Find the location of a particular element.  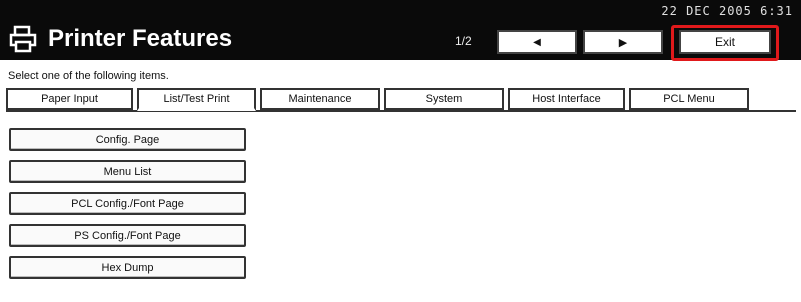

previous-page-button: ◀ is located at coordinates (537, 42).